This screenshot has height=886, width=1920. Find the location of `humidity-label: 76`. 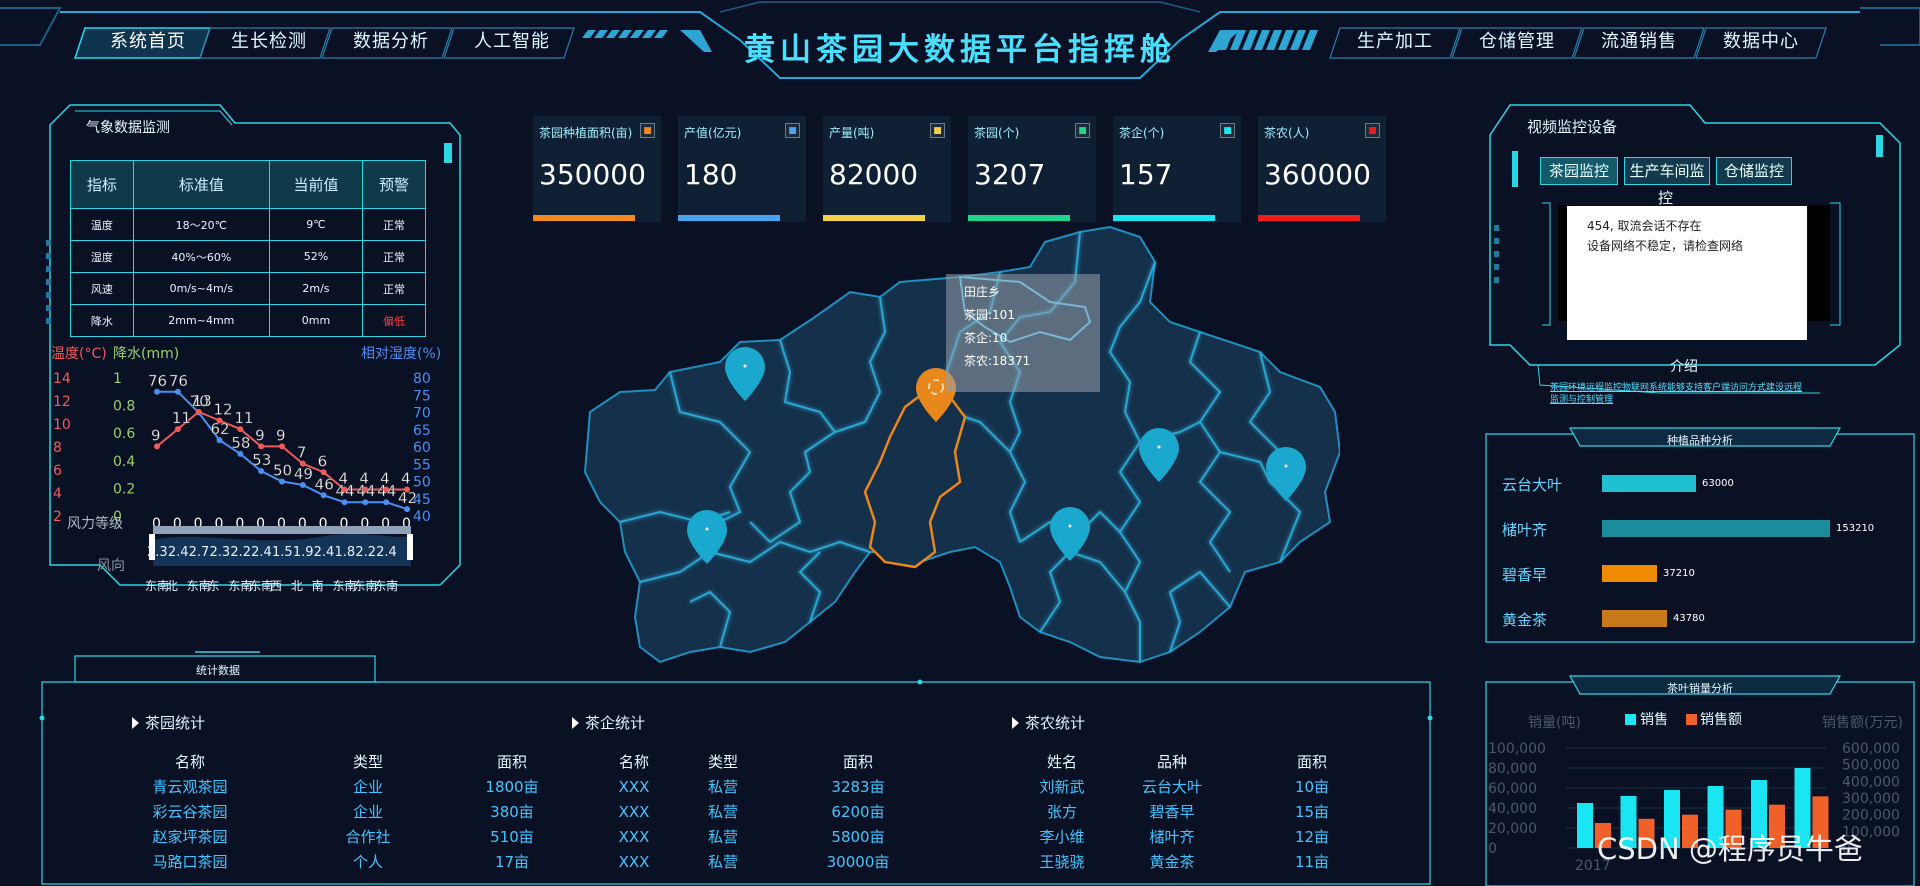

humidity-label: 76 is located at coordinates (157, 381).